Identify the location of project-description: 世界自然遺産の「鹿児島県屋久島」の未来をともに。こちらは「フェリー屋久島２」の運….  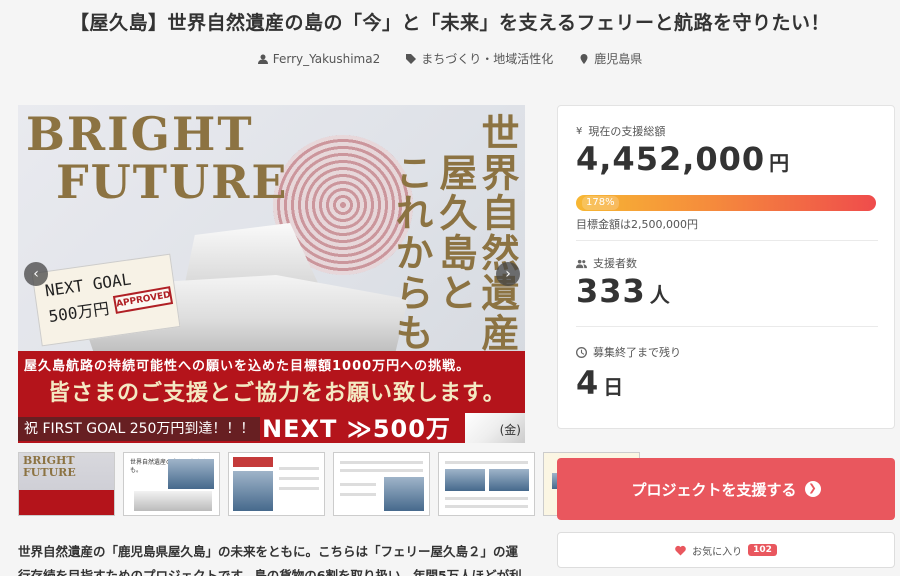
(270, 560).